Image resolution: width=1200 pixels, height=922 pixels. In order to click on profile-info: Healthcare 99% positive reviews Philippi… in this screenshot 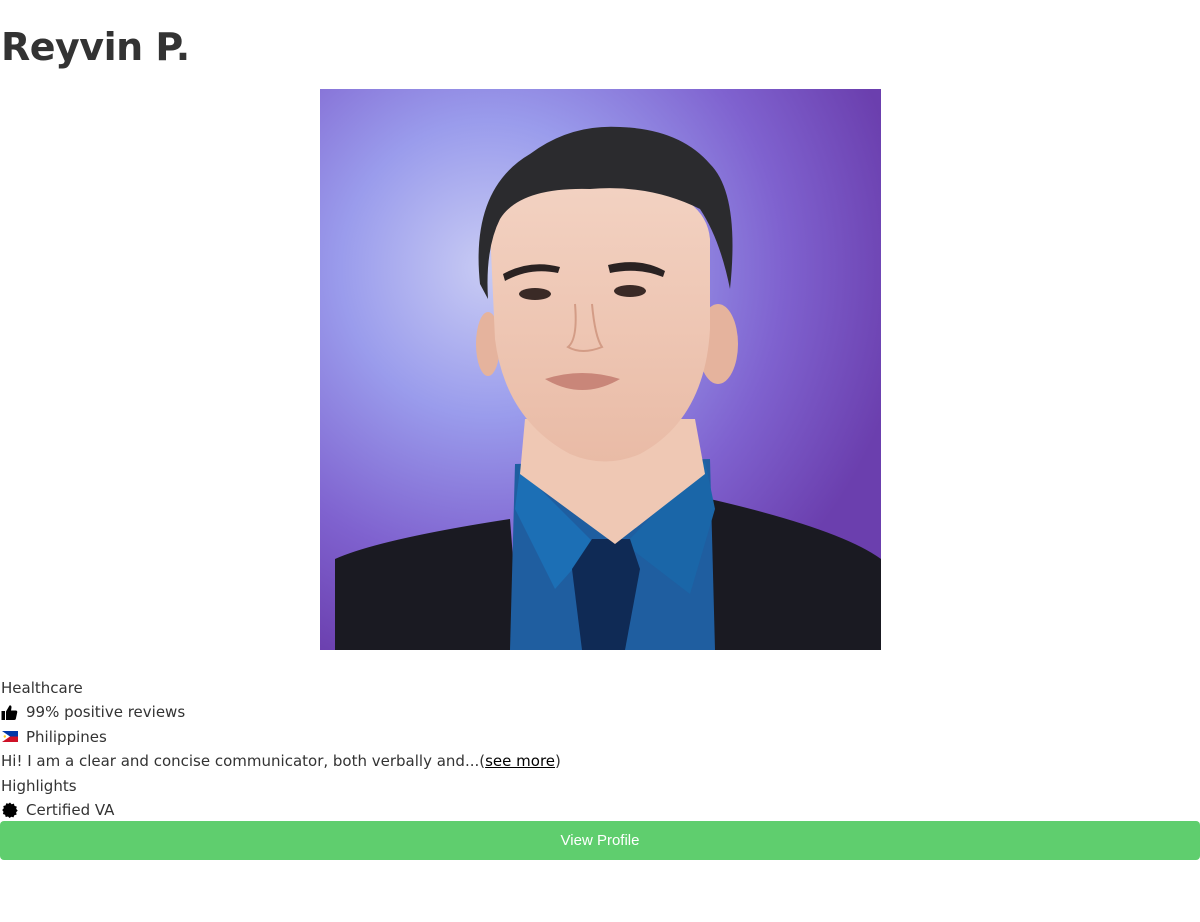, I will do `click(281, 749)`.